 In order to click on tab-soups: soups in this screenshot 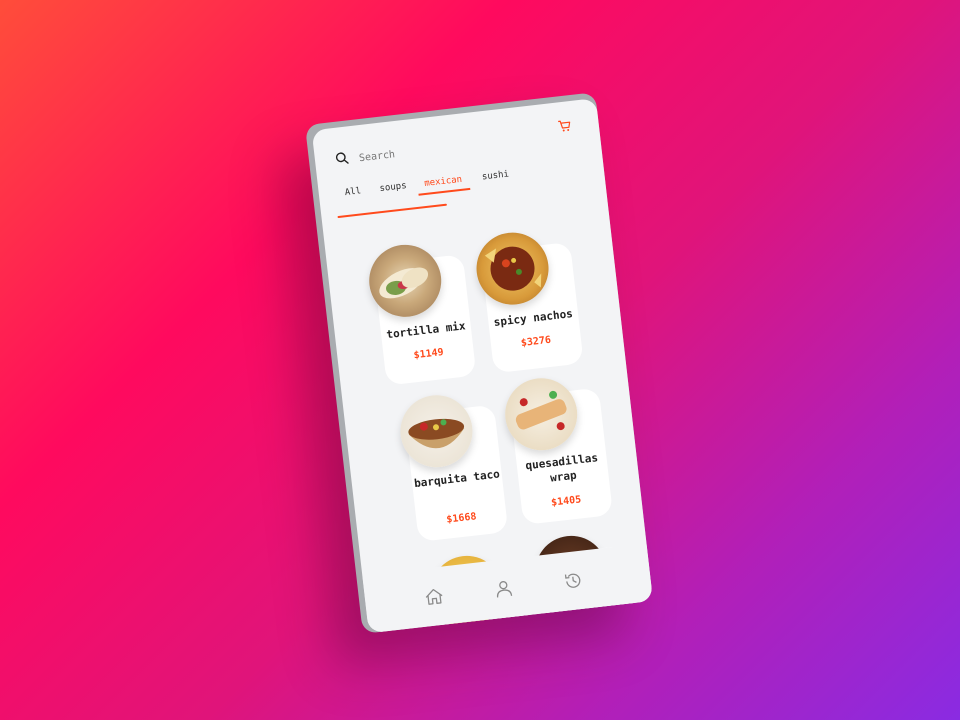, I will do `click(393, 187)`.